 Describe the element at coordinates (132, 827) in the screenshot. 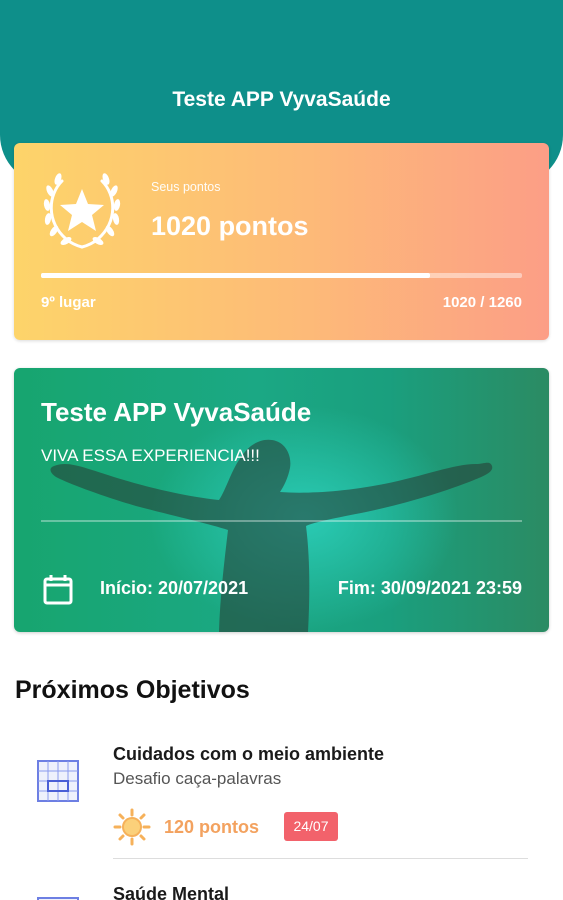

I see `sun-icon` at that location.